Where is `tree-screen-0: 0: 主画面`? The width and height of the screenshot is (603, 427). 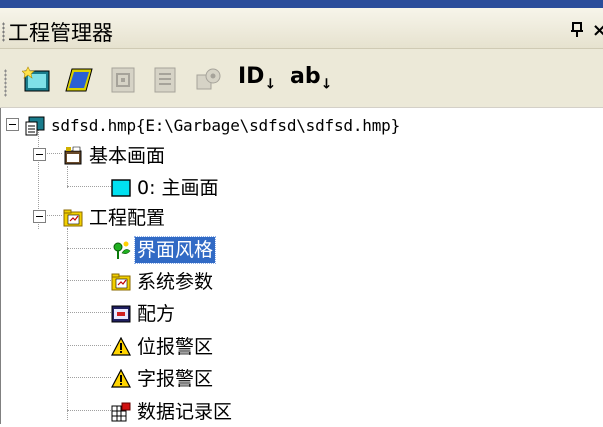
tree-screen-0: 0: 主画面 is located at coordinates (166, 188).